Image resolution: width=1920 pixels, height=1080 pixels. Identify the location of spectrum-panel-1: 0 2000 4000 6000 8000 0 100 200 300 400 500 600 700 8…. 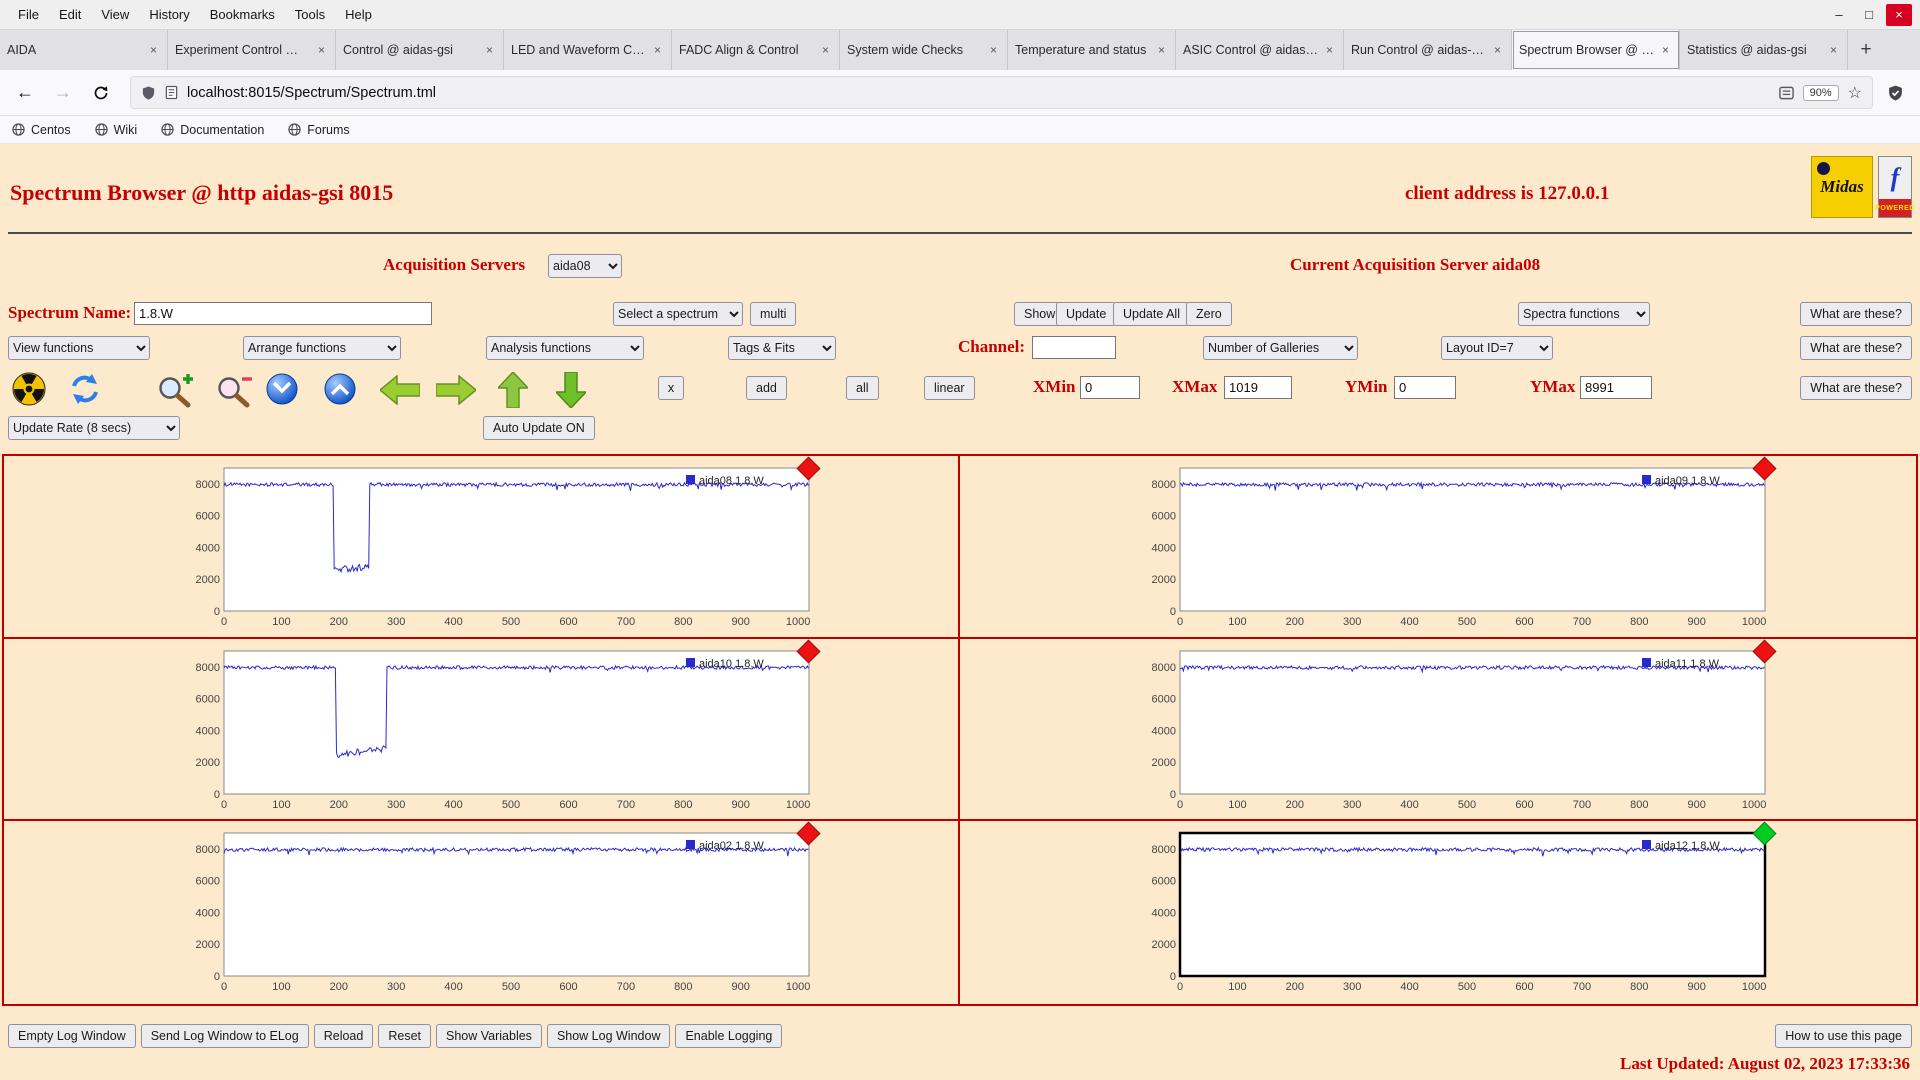
(482, 547).